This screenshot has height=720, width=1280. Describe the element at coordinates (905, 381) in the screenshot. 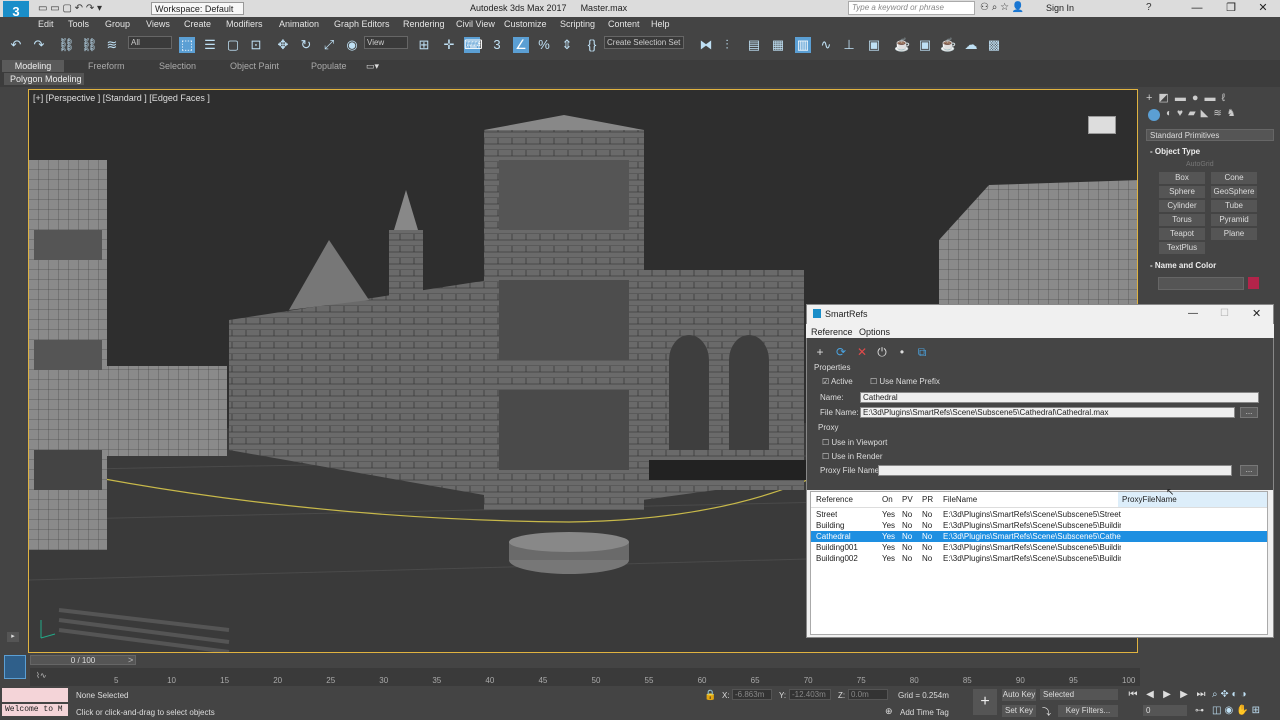

I see `use-name-prefix-checkbox: ☐ Use Name Prefix` at that location.